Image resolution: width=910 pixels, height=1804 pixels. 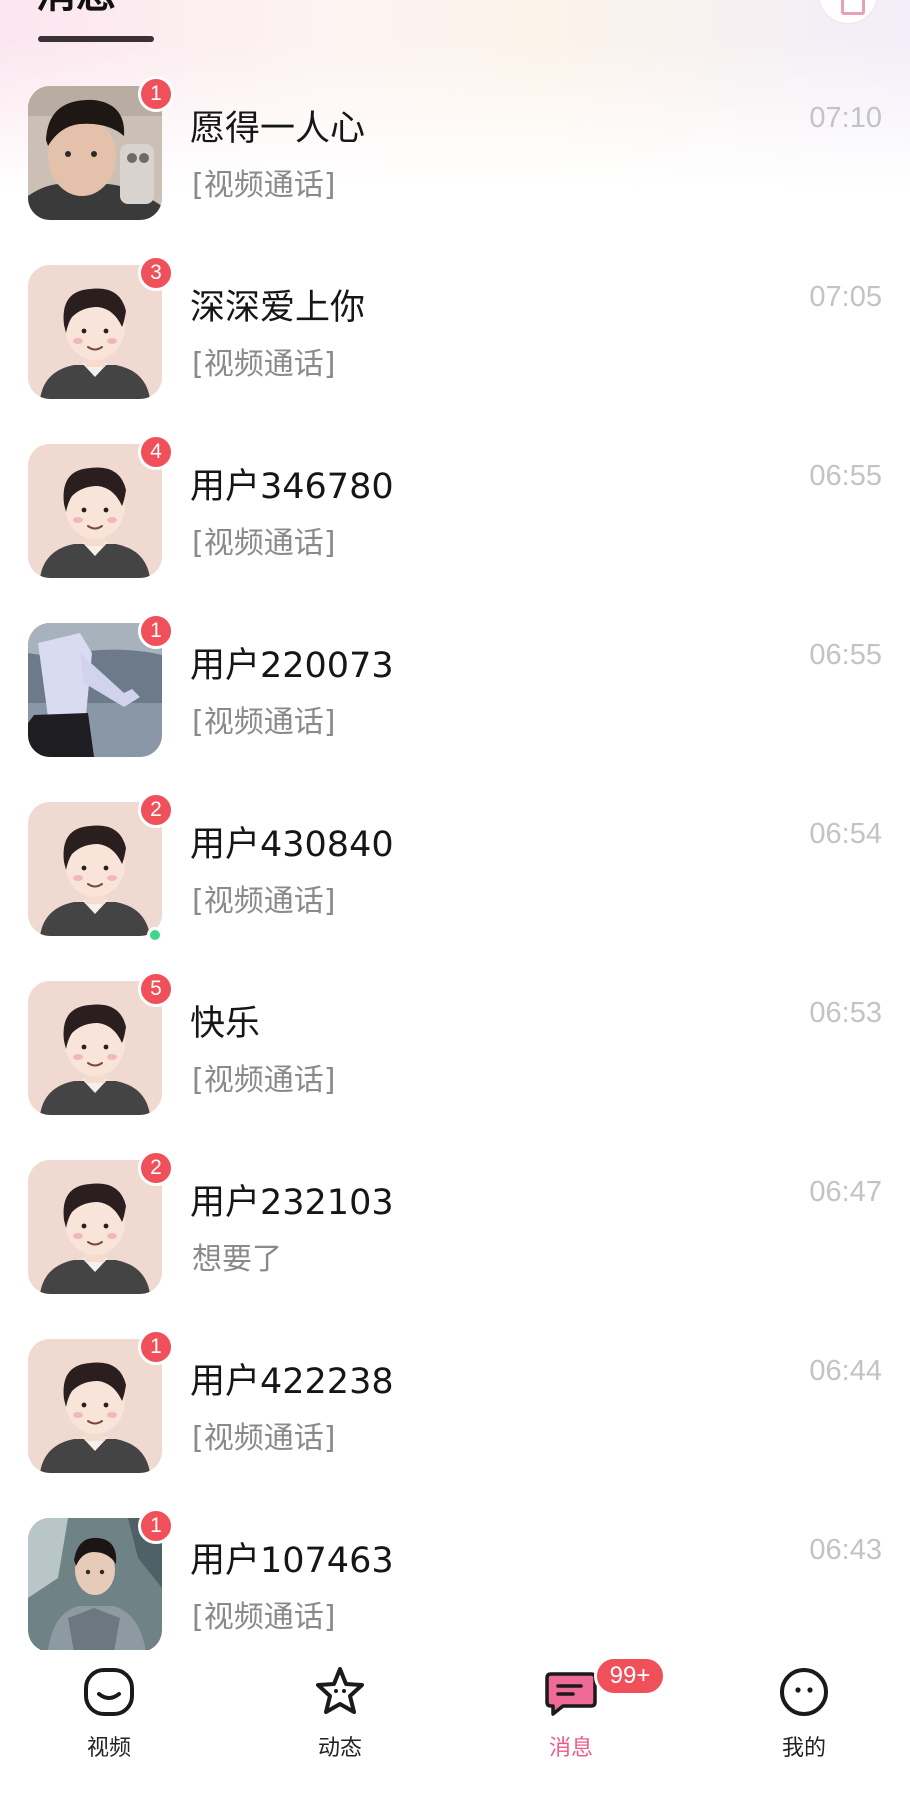 I want to click on contact-name: 深深爱上你, so click(x=278, y=308).